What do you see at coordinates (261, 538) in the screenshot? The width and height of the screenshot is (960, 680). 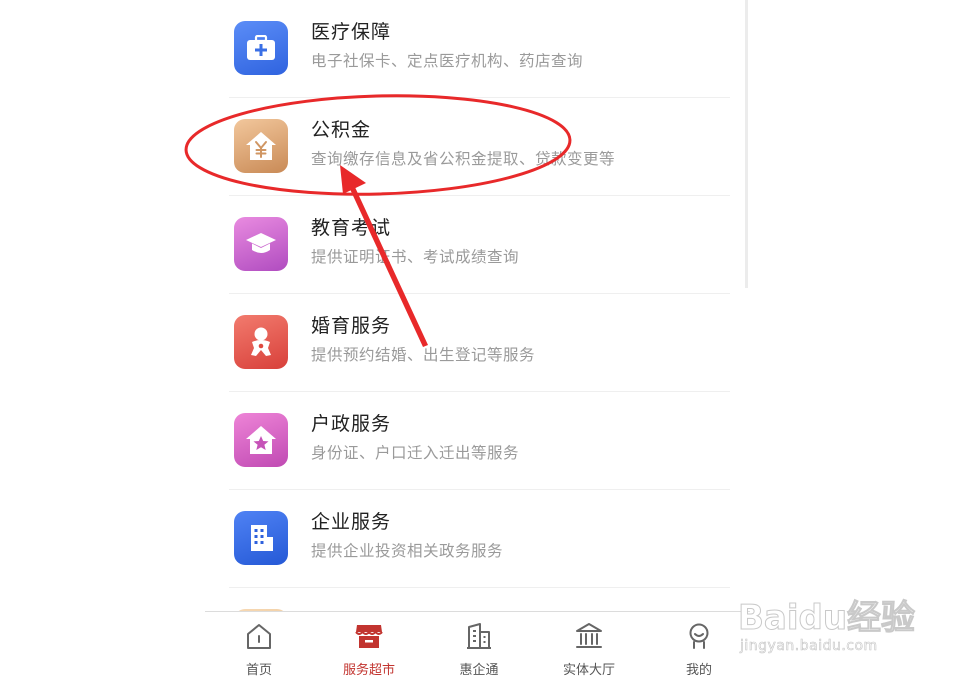 I see `office-building-icon` at bounding box center [261, 538].